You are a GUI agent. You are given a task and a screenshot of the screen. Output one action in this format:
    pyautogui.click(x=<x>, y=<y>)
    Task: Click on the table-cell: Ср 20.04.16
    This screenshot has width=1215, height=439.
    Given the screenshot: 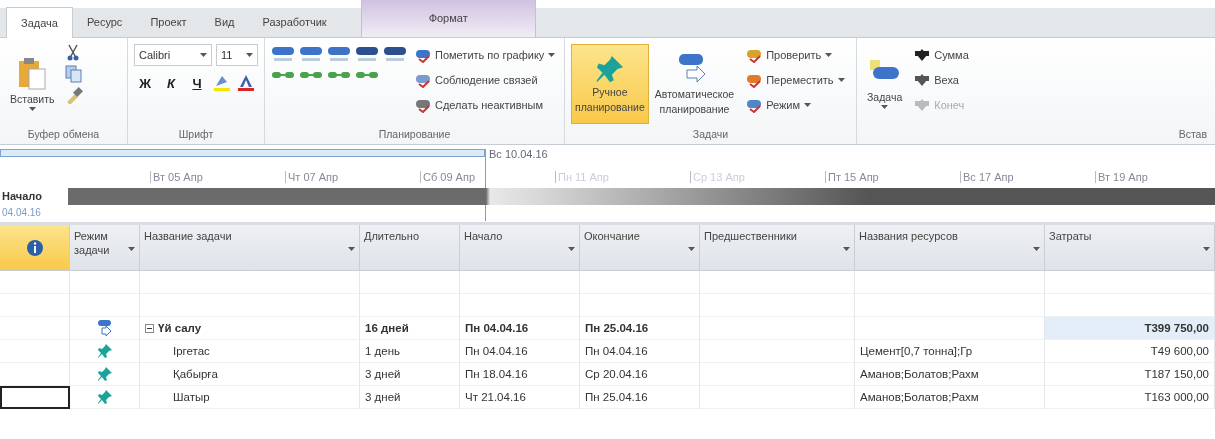 What is the action you would take?
    pyautogui.click(x=640, y=374)
    